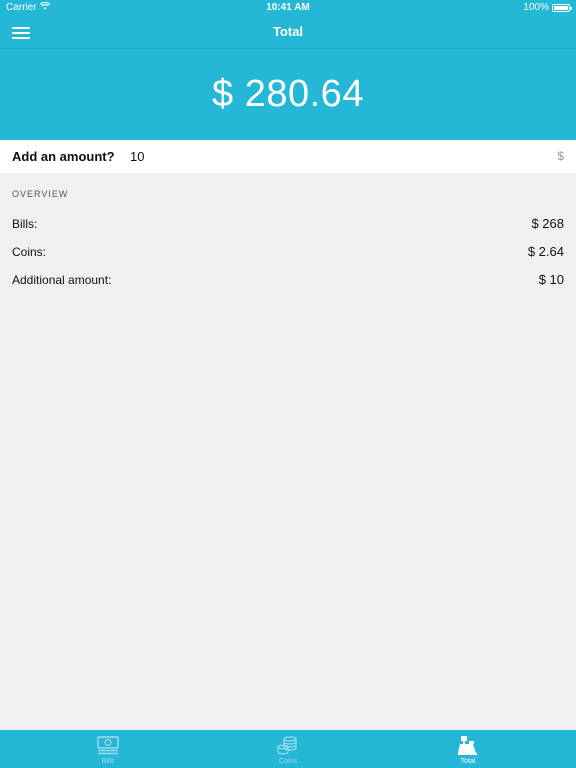 The image size is (576, 768). Describe the element at coordinates (288, 761) in the screenshot. I see `tab-label: Coins` at that location.